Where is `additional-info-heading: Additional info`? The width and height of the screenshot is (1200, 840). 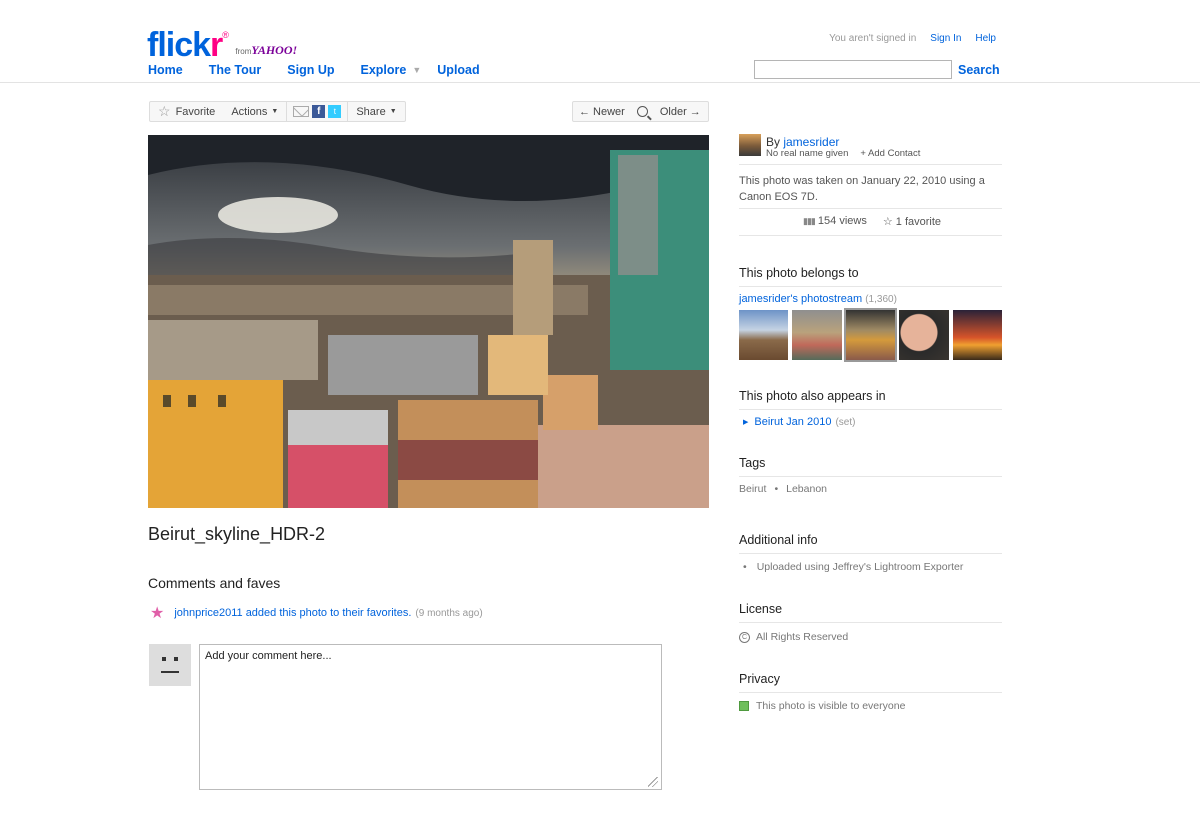
additional-info-heading: Additional info is located at coordinates (778, 540).